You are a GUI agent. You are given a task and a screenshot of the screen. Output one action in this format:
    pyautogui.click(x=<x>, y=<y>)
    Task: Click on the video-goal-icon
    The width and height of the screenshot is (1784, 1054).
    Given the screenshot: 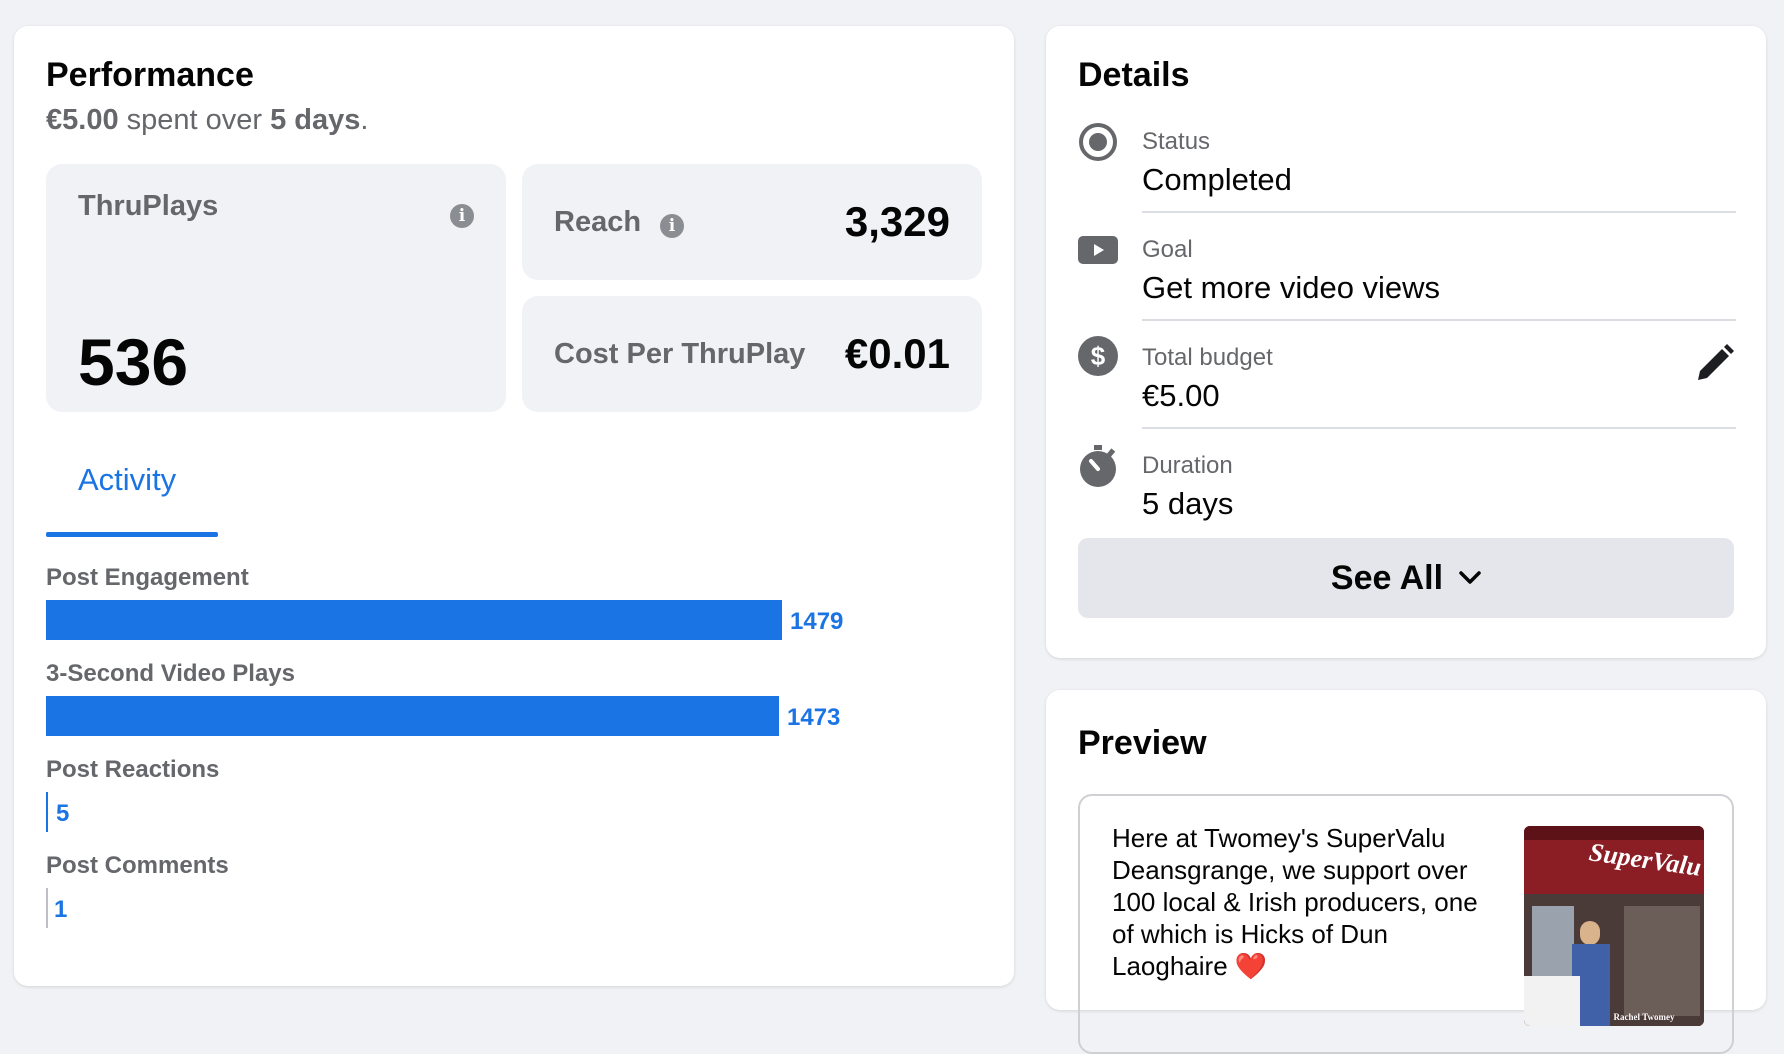 What is the action you would take?
    pyautogui.click(x=1098, y=252)
    